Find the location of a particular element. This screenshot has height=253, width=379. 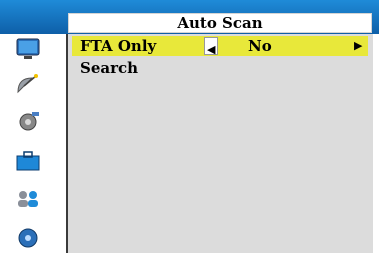

page-title: Auto Scan is located at coordinates (220, 23).